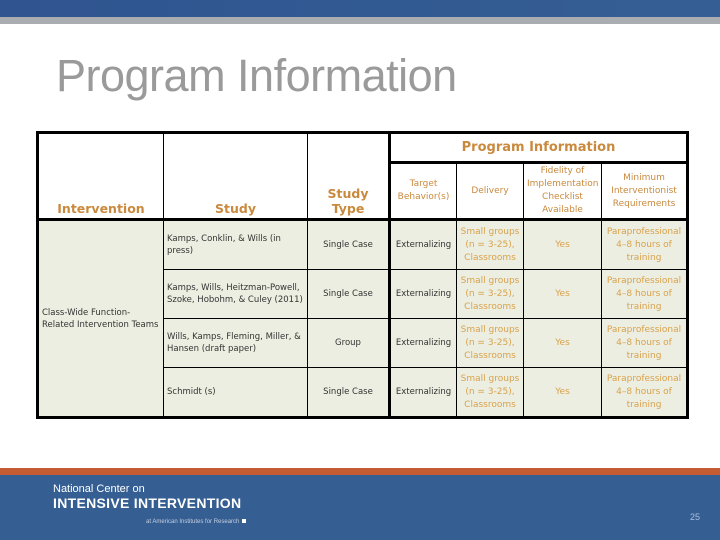 The width and height of the screenshot is (720, 540). Describe the element at coordinates (423, 191) in the screenshot. I see `header-target-behavior: Target Behavior(s)` at that location.